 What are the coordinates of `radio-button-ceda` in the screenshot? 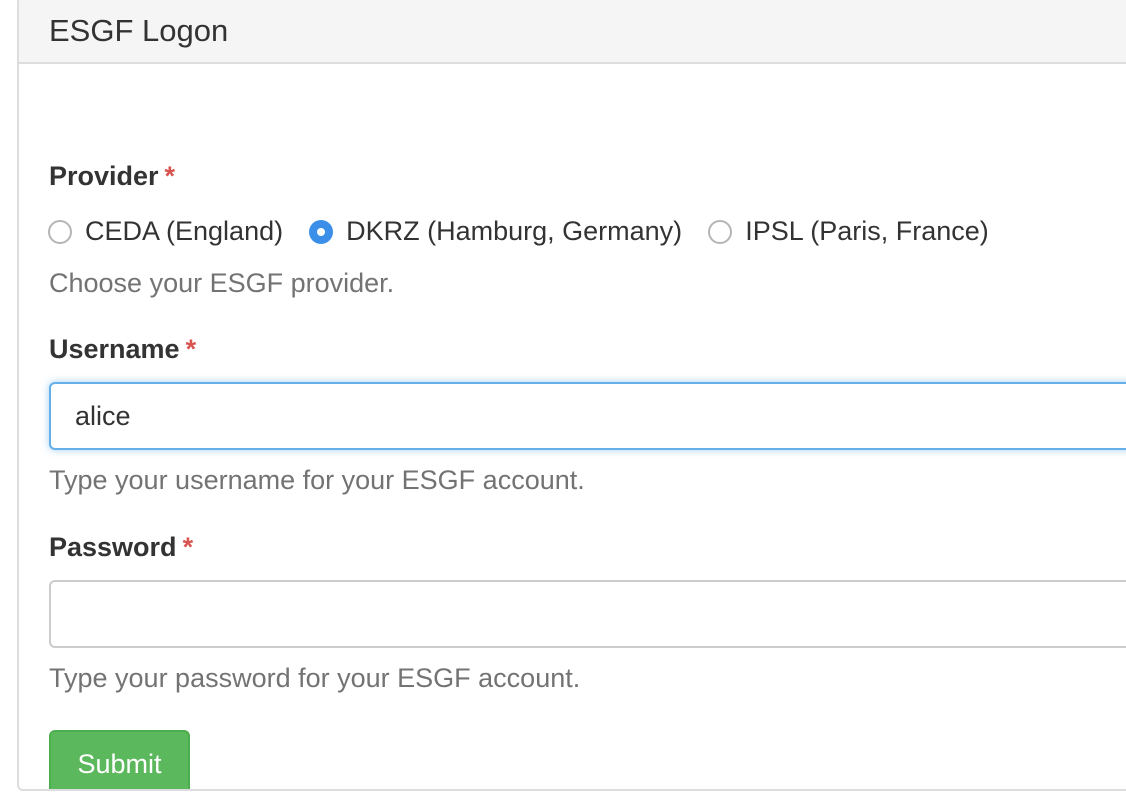 It's located at (60, 231).